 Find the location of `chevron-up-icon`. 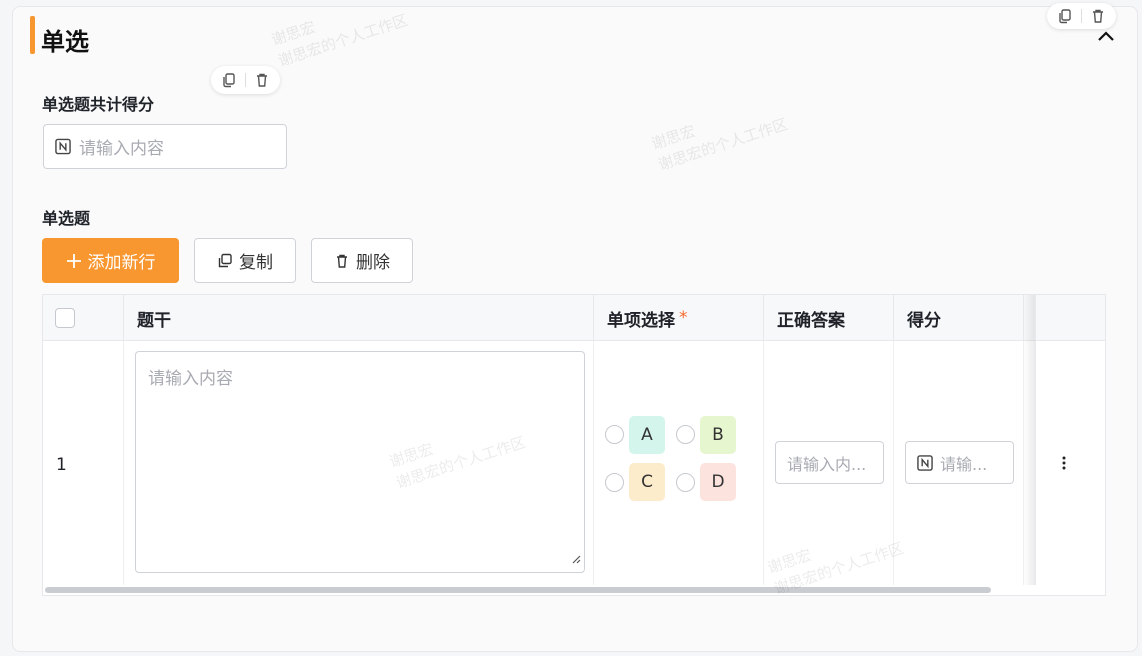

chevron-up-icon is located at coordinates (1106, 36).